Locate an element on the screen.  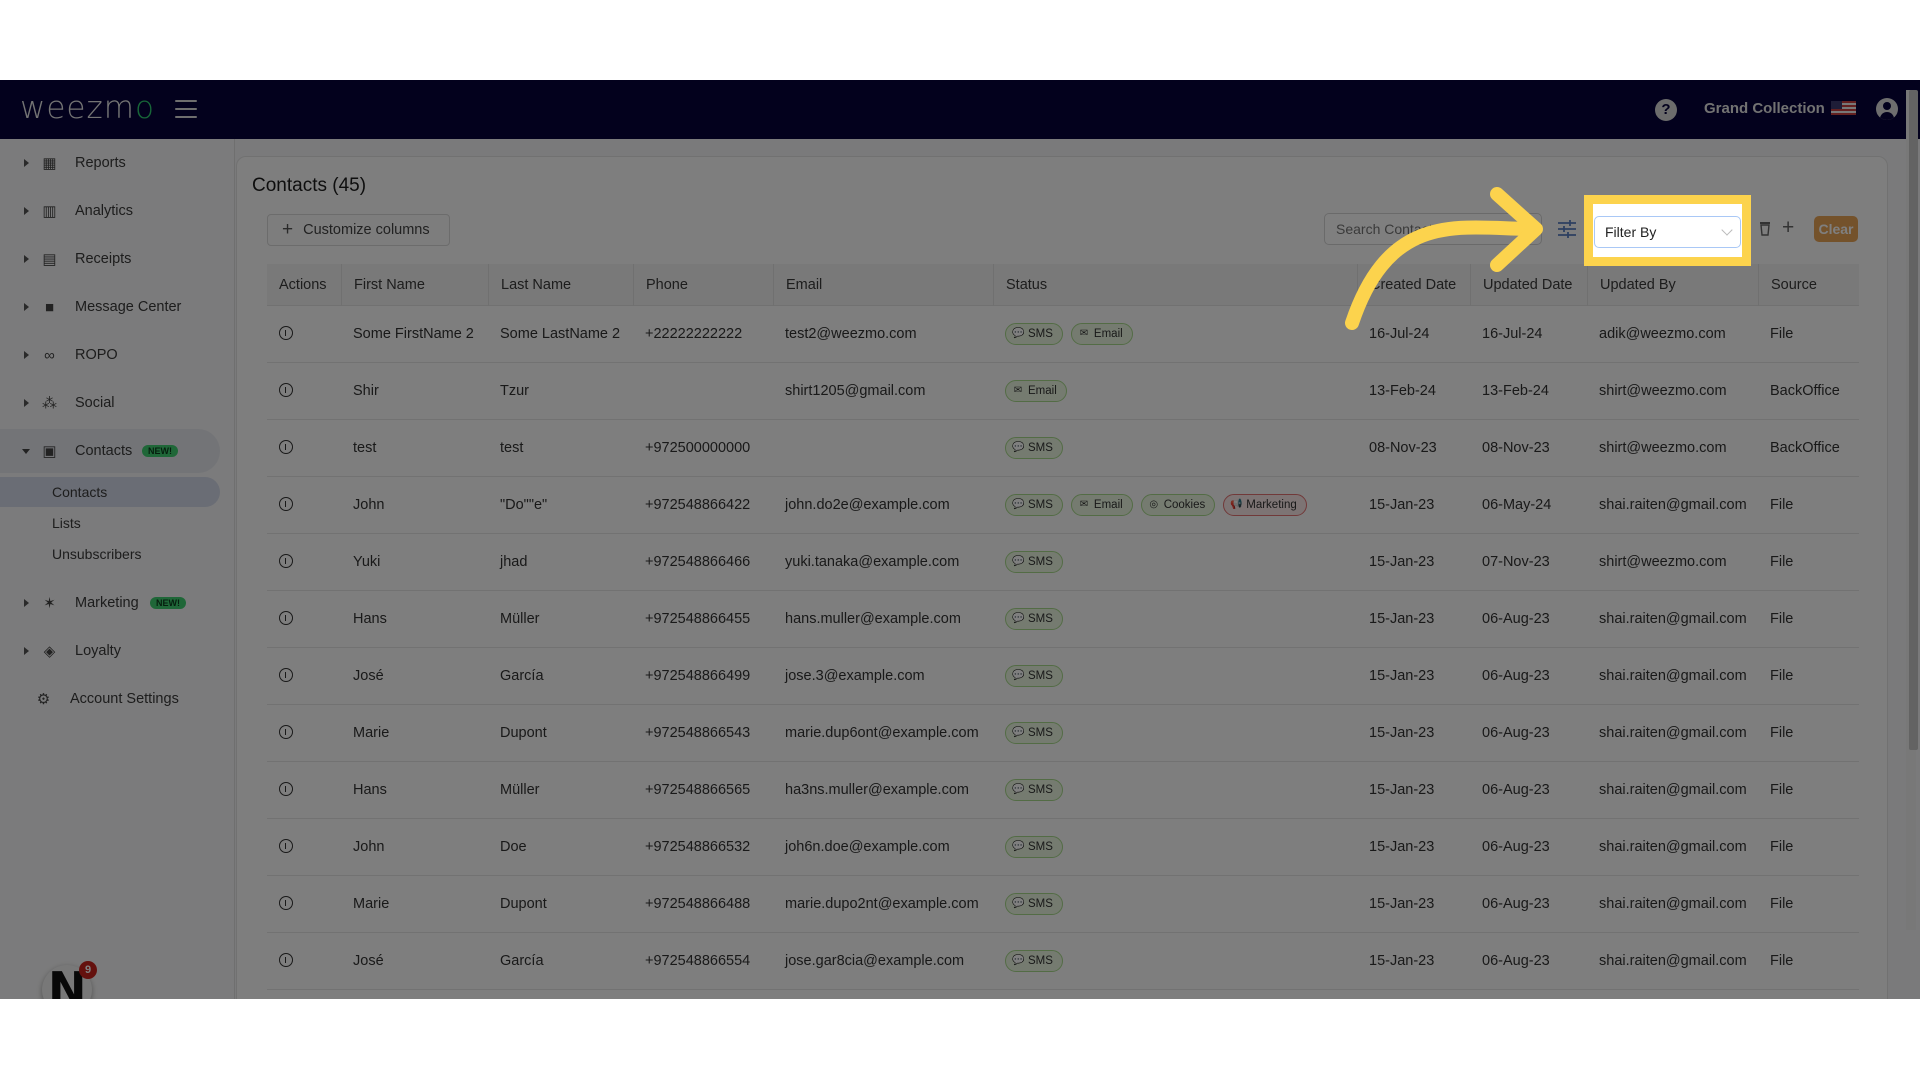
column-header-source: Source is located at coordinates (1808, 285).